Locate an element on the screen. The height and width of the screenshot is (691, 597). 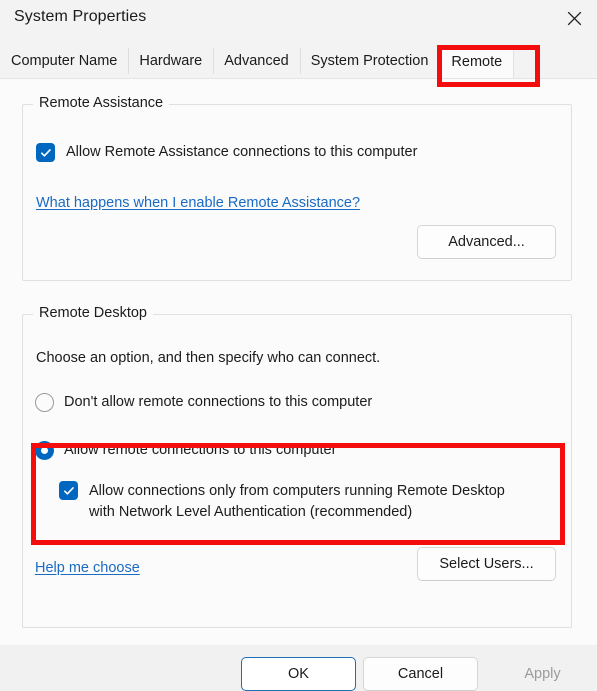
title-bar: System Properties is located at coordinates (298, 22).